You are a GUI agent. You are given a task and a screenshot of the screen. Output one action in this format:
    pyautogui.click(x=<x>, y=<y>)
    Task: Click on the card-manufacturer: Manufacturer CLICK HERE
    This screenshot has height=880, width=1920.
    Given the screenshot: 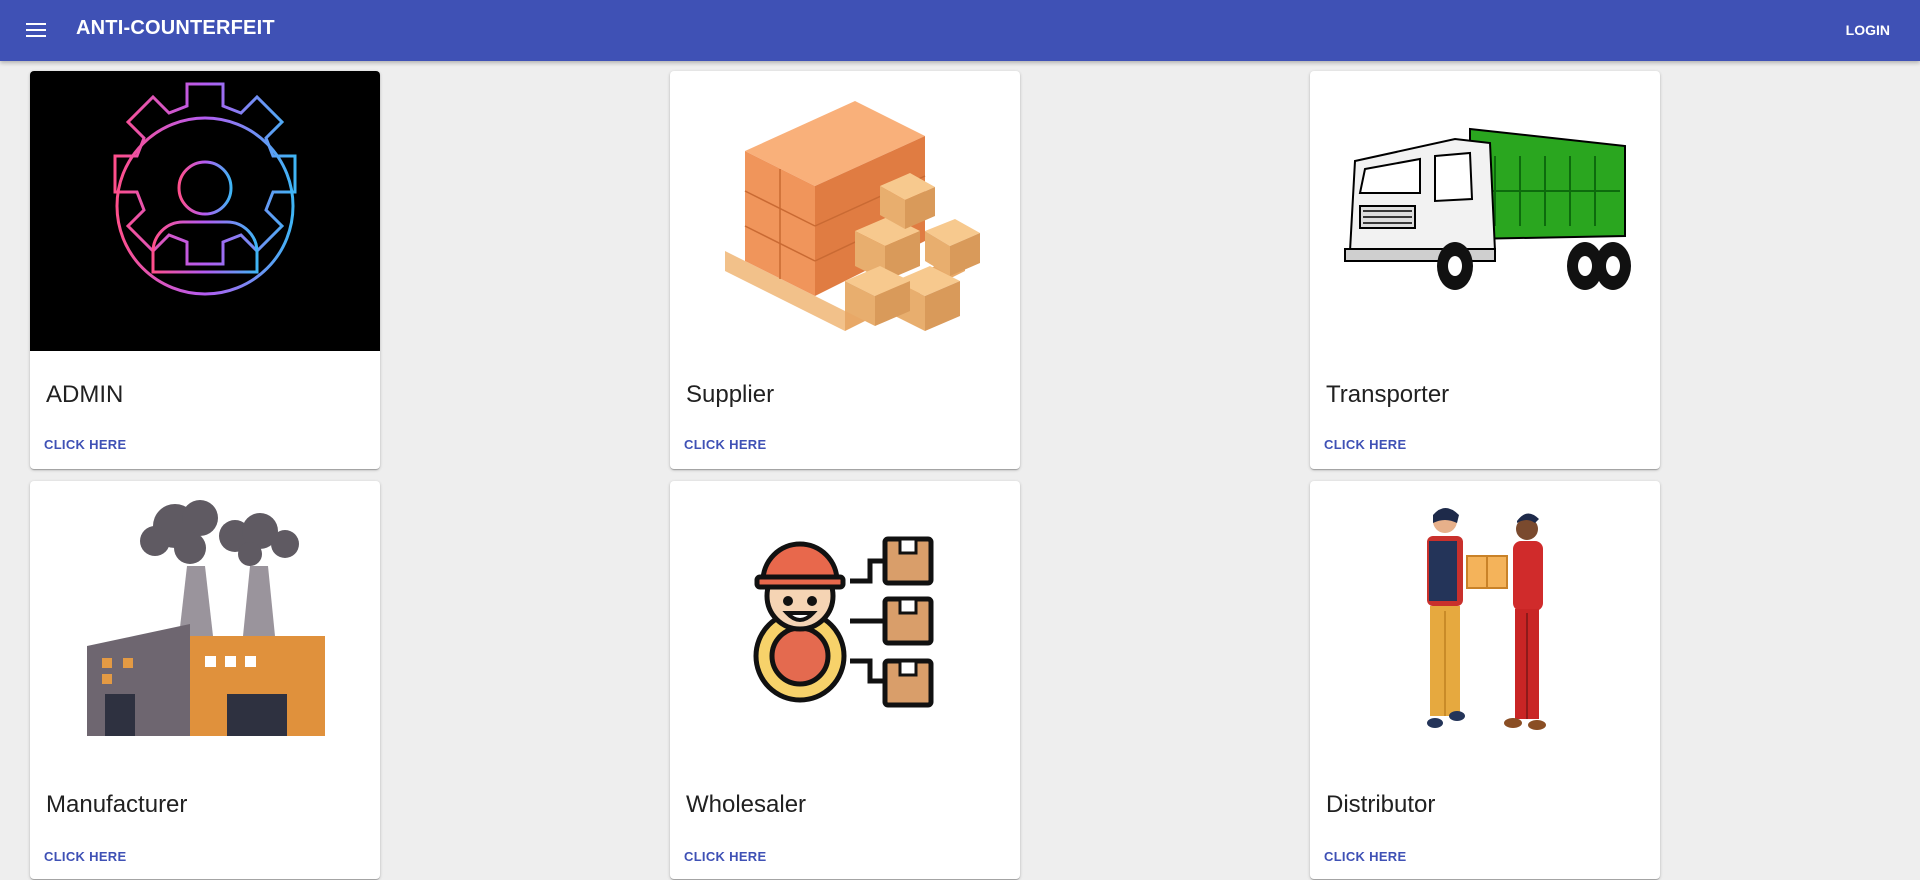 What is the action you would take?
    pyautogui.click(x=205, y=680)
    